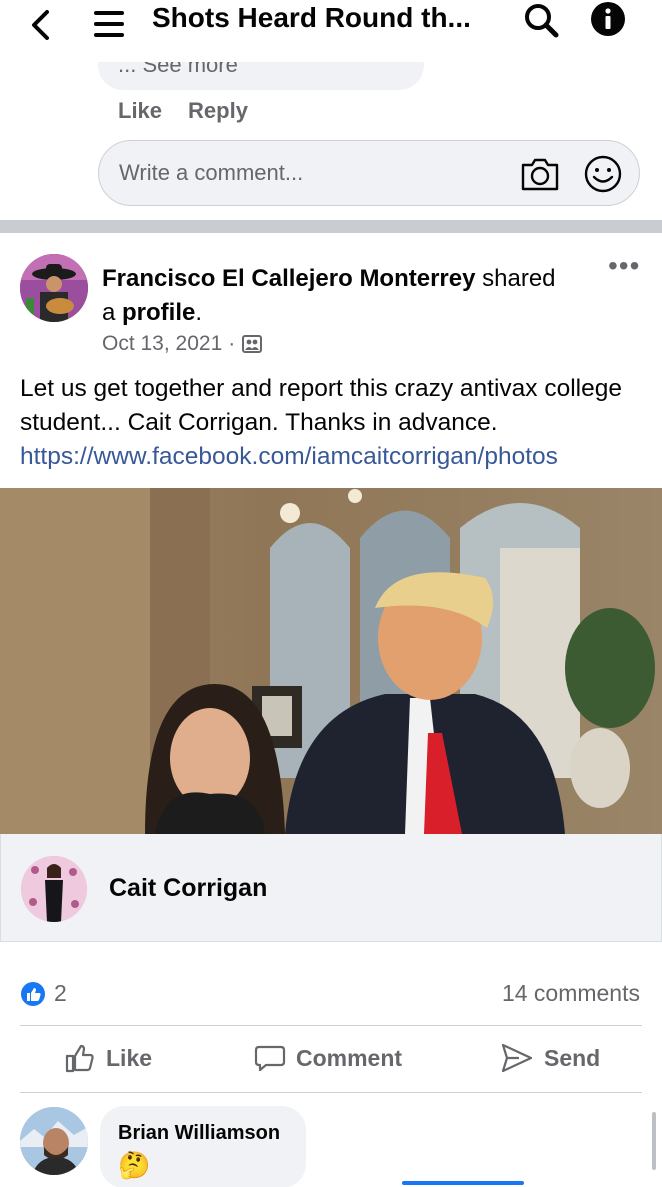 This screenshot has width=662, height=1187. Describe the element at coordinates (331, 1025) in the screenshot. I see `stats-divider` at that location.